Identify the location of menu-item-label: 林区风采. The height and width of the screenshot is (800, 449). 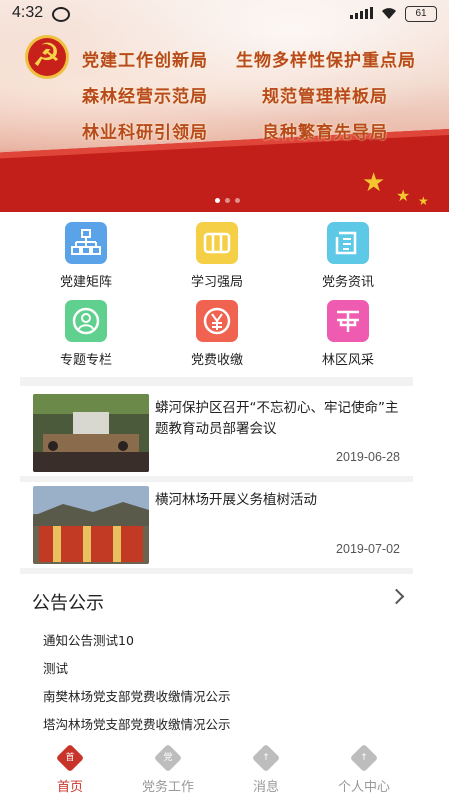
(347, 360).